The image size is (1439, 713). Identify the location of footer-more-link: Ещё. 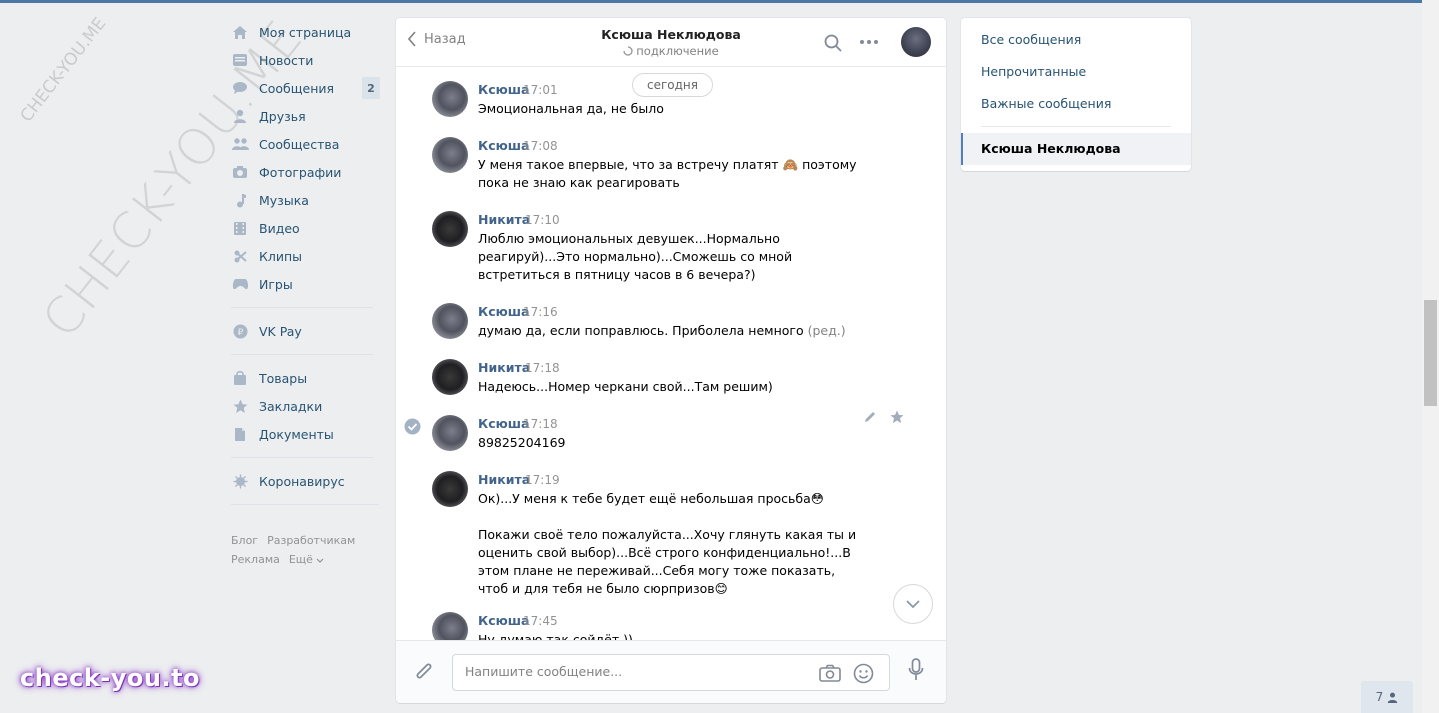
(306, 559).